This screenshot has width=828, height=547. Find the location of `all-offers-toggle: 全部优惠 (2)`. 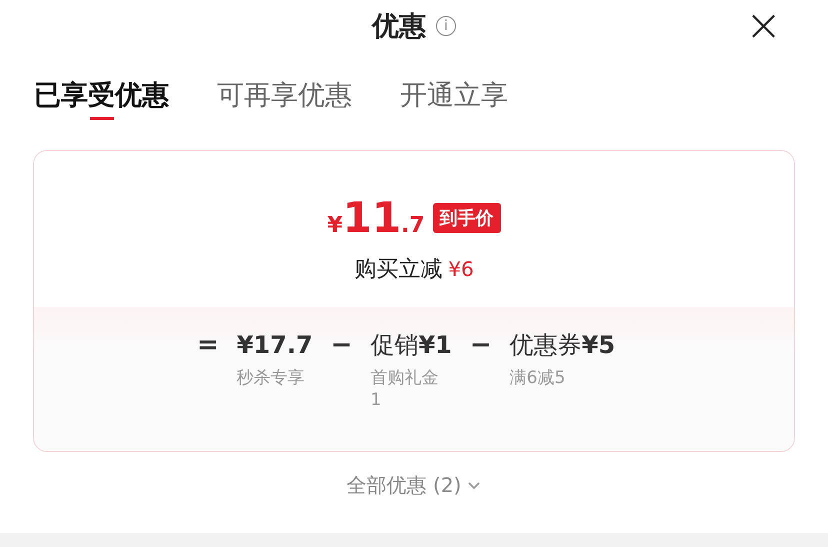

all-offers-toggle: 全部优惠 (2) is located at coordinates (404, 485).